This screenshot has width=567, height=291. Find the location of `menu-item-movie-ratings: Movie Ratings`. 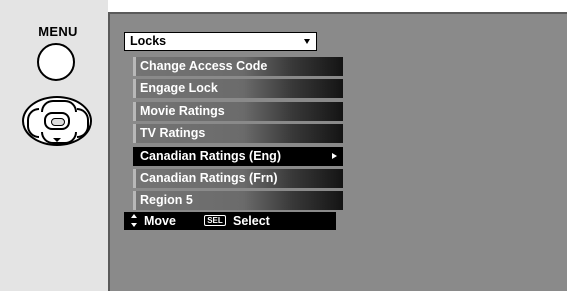

menu-item-movie-ratings: Movie Ratings is located at coordinates (238, 111).